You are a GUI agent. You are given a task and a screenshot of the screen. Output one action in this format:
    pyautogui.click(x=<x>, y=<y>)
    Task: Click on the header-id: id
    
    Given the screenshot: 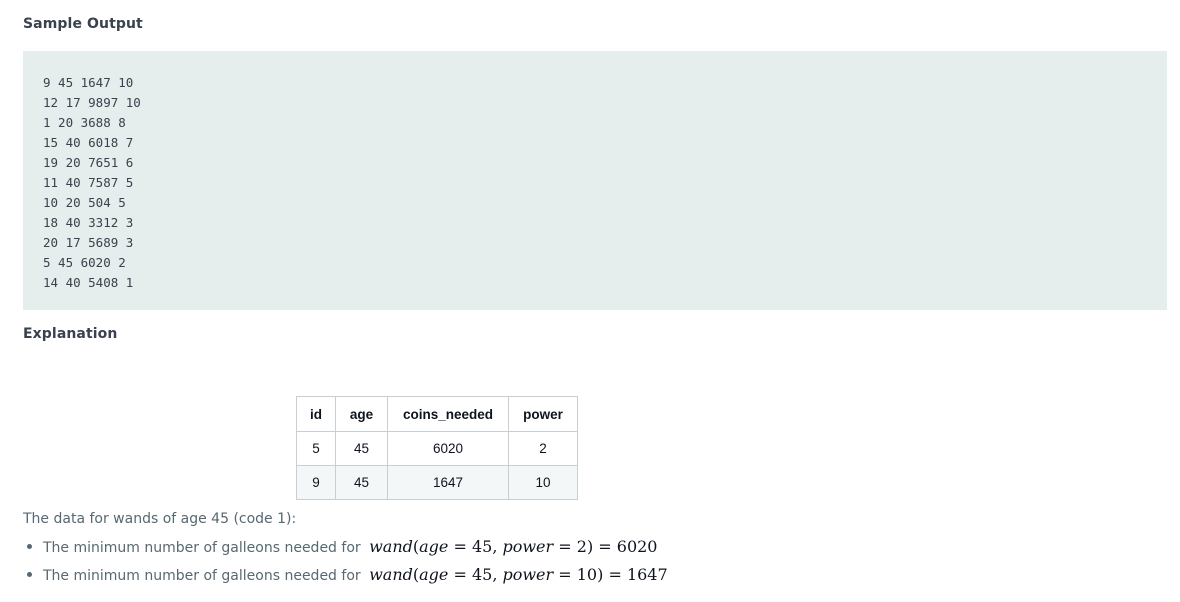 What is the action you would take?
    pyautogui.click(x=316, y=414)
    